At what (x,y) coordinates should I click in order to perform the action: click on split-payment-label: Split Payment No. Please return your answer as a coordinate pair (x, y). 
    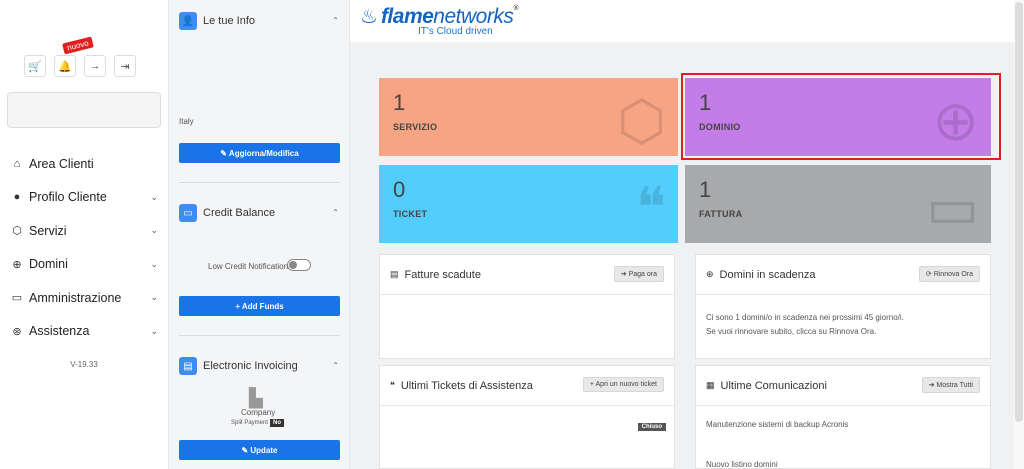
    Looking at the image, I should click on (258, 423).